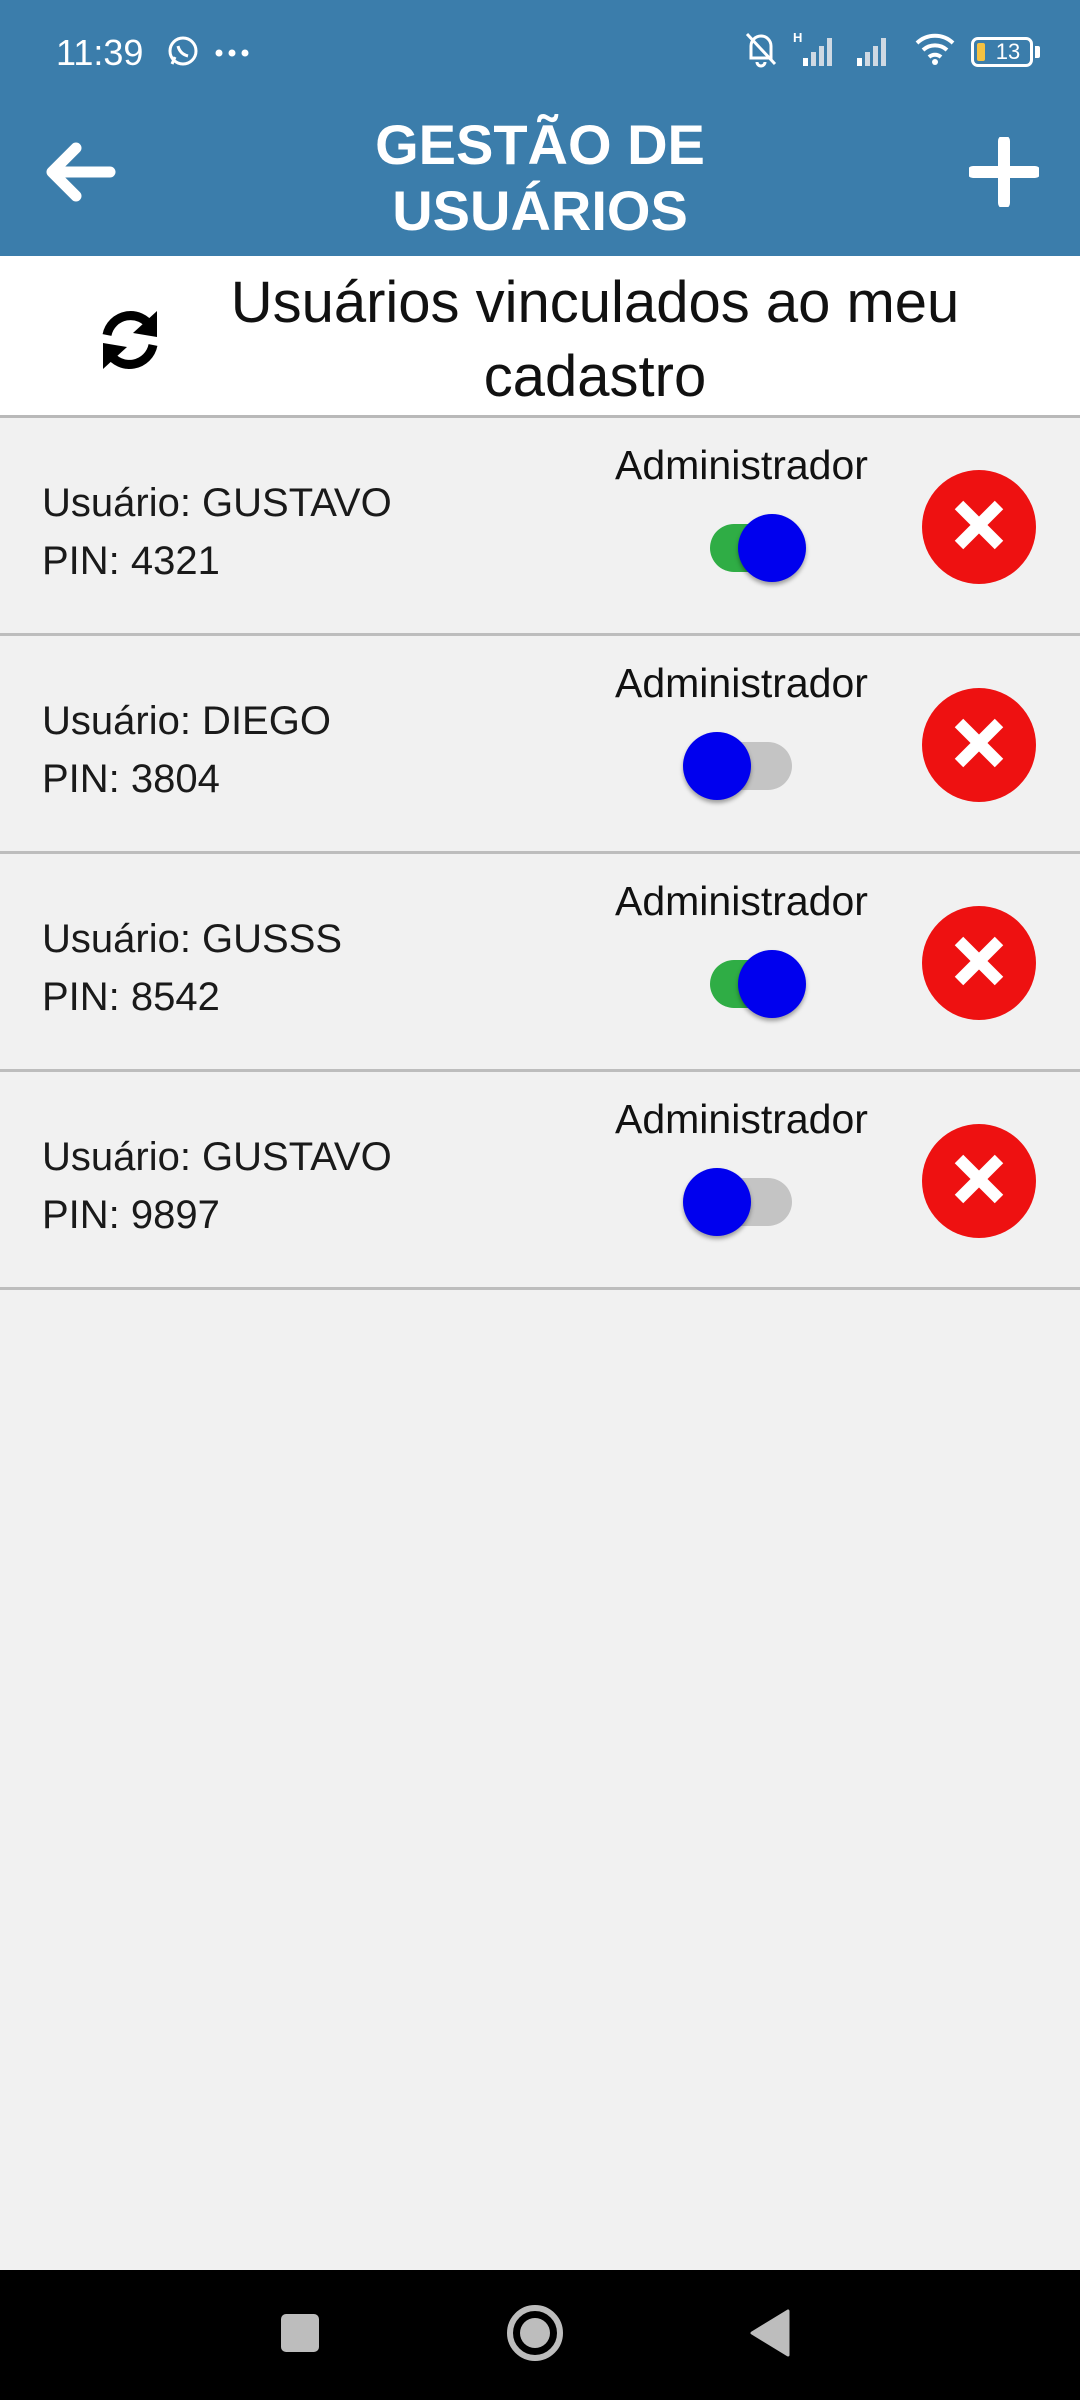  What do you see at coordinates (192, 968) in the screenshot?
I see `user-info: Usuário: GUSSS PIN: 8542` at bounding box center [192, 968].